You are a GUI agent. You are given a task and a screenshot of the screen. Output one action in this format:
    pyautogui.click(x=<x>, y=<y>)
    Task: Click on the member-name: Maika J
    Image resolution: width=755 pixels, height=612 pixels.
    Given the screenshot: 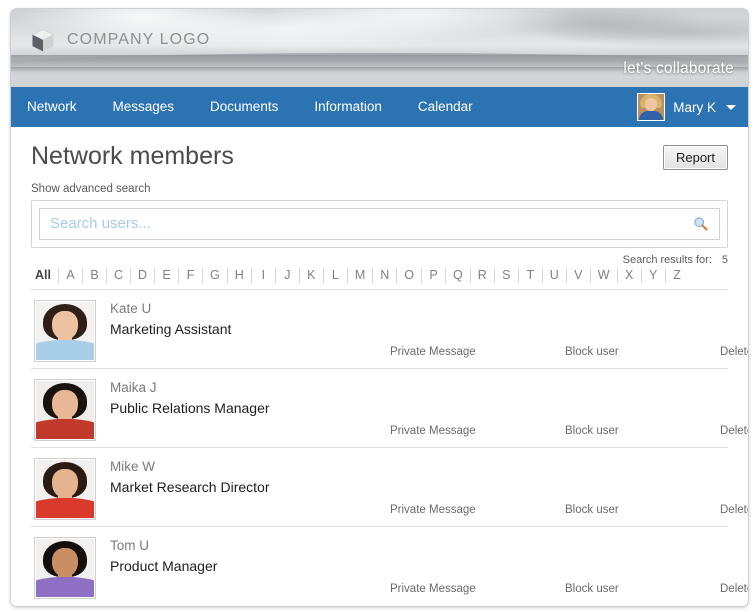 What is the action you would take?
    pyautogui.click(x=419, y=387)
    